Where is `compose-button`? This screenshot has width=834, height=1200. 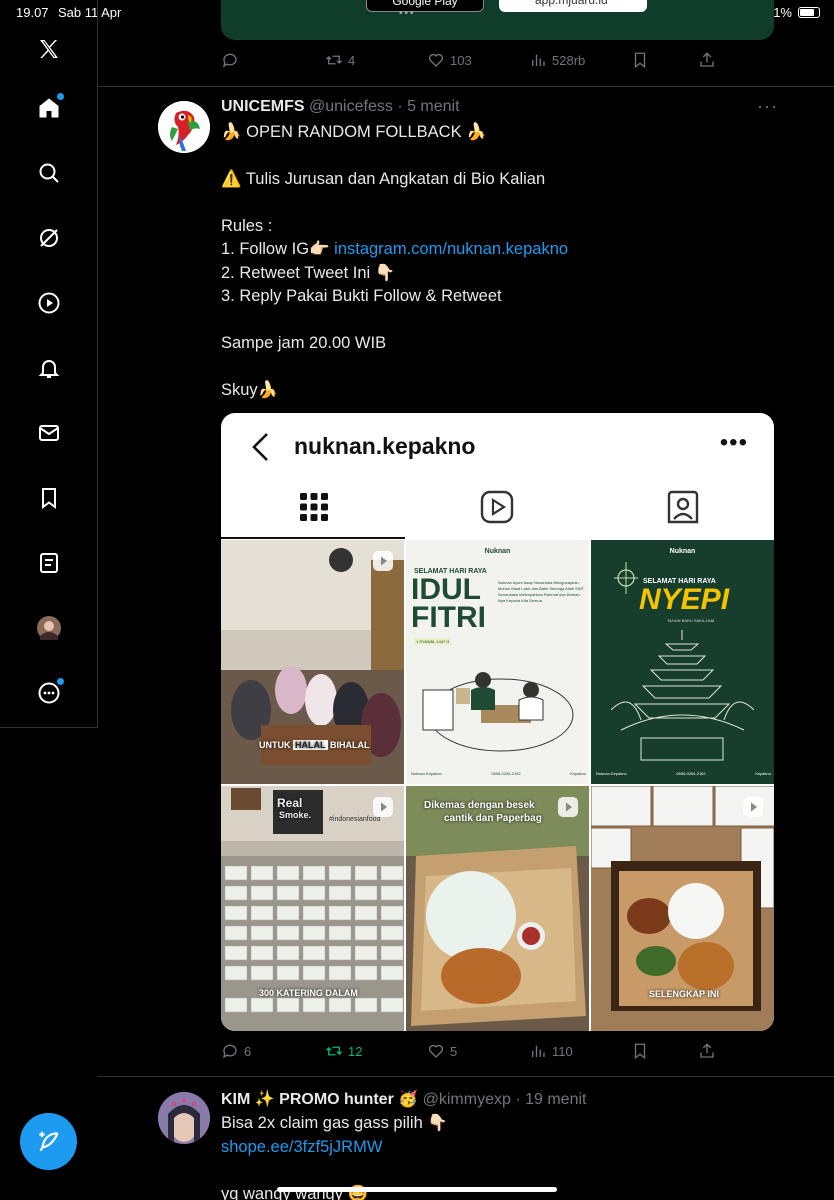 compose-button is located at coordinates (48, 1141).